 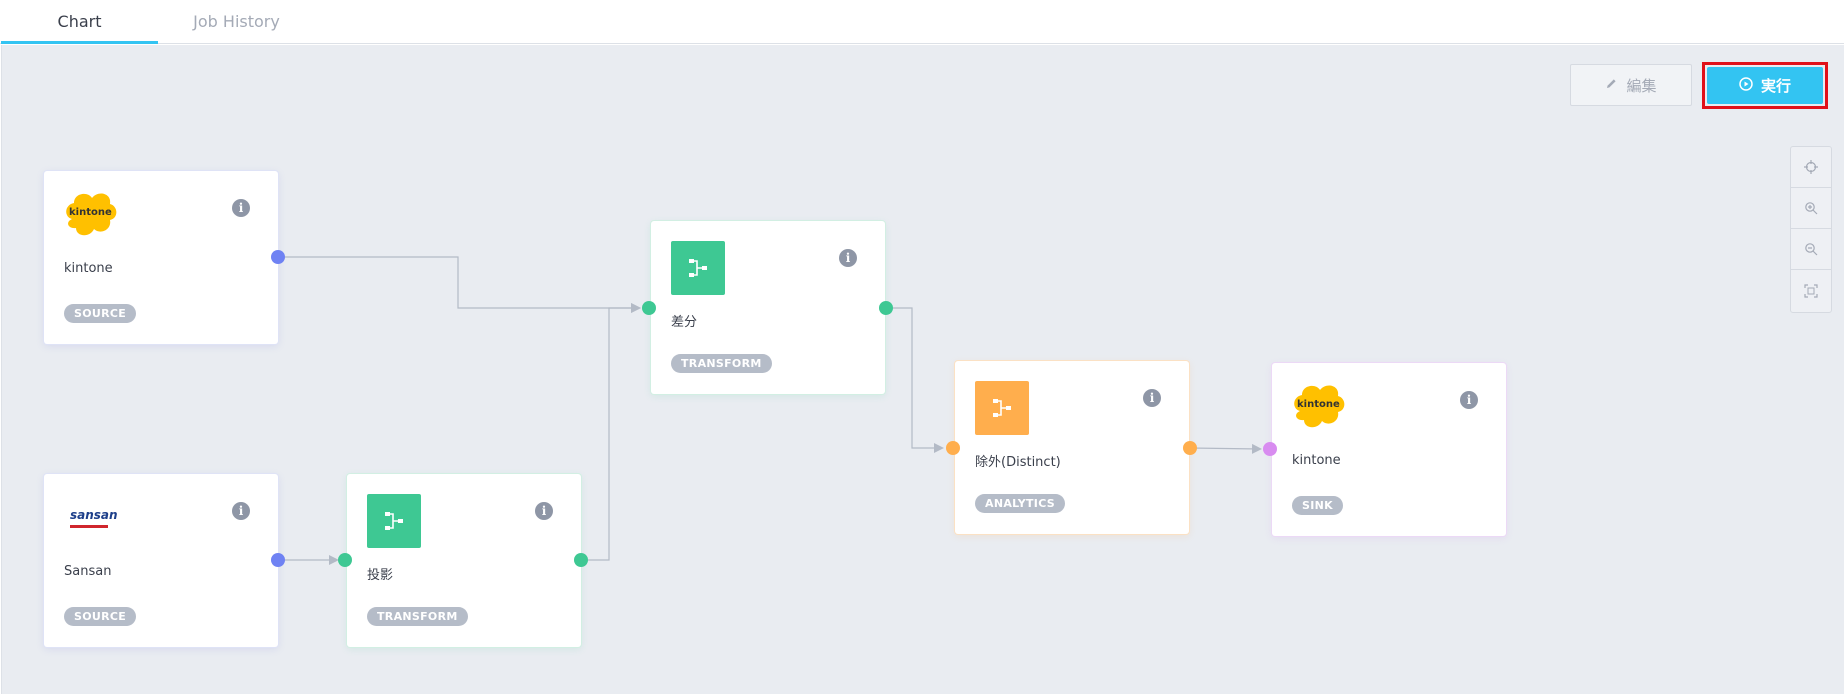 I want to click on node-kintone-source: kintone i kintone SOURCE, so click(x=161, y=257).